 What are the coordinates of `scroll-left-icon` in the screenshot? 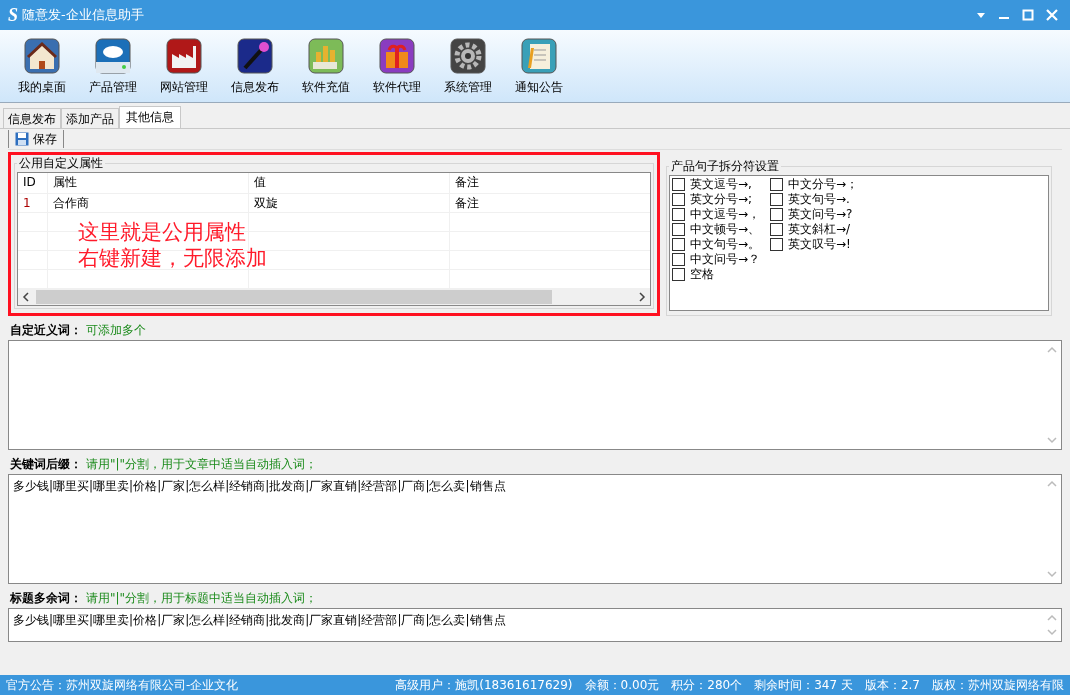 It's located at (26, 297).